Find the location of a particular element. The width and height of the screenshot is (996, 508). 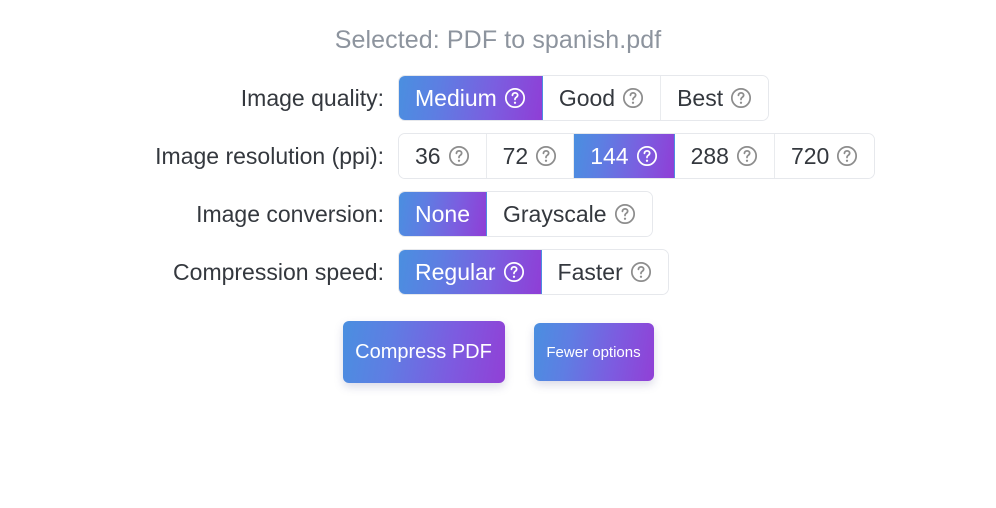

segment-image-quality-good: Good is located at coordinates (602, 98).